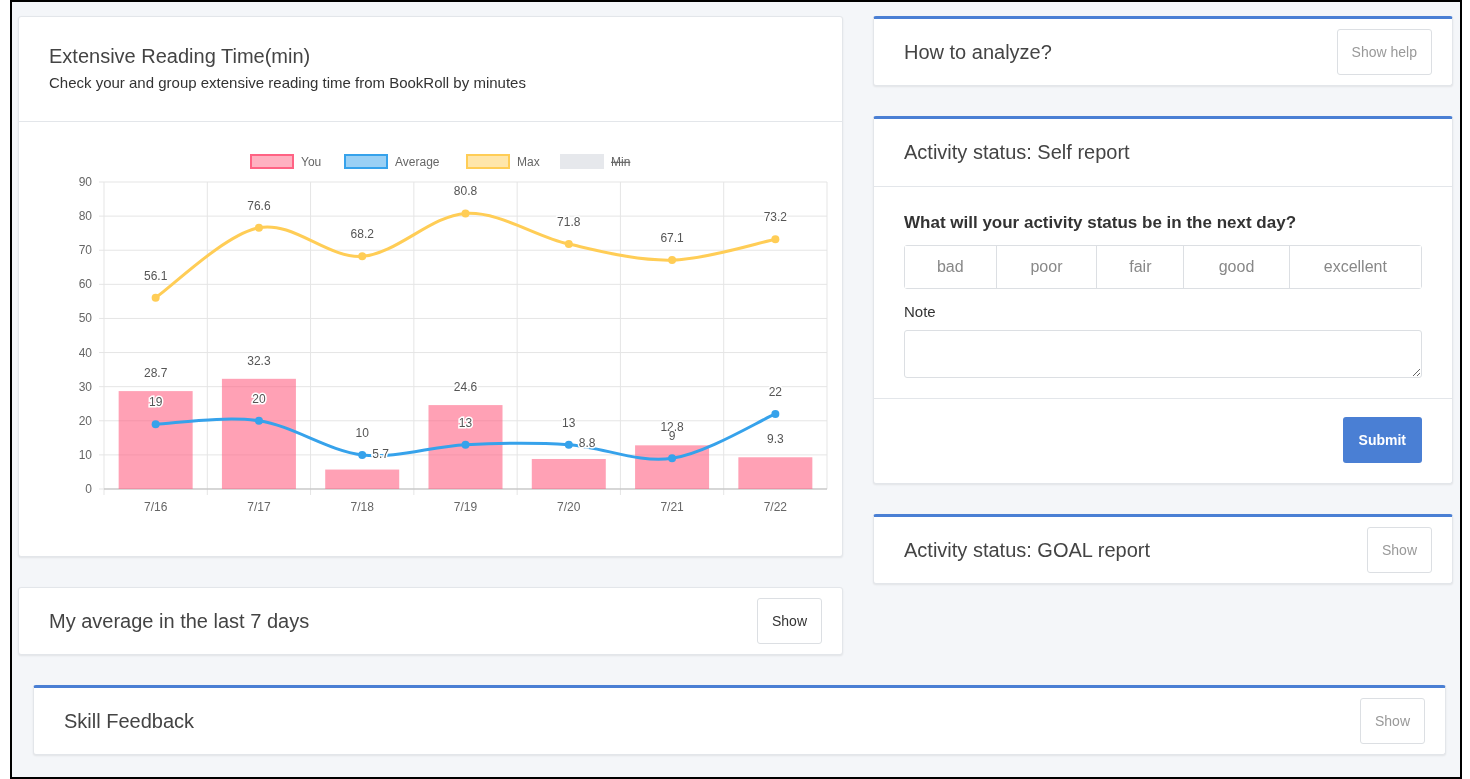 The height and width of the screenshot is (779, 1470). Describe the element at coordinates (85, 386) in the screenshot. I see `axis-tick-label: 30` at that location.